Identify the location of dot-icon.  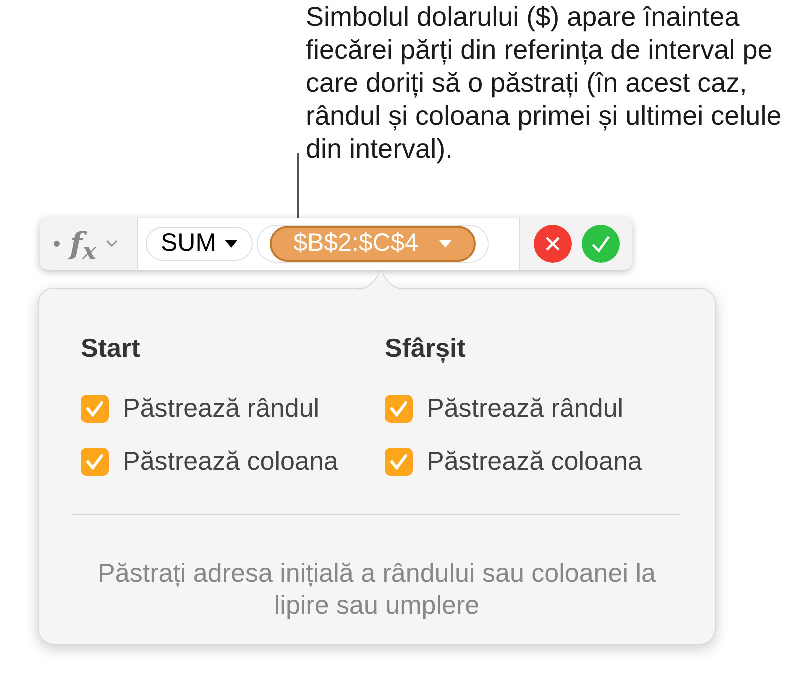
(57, 244).